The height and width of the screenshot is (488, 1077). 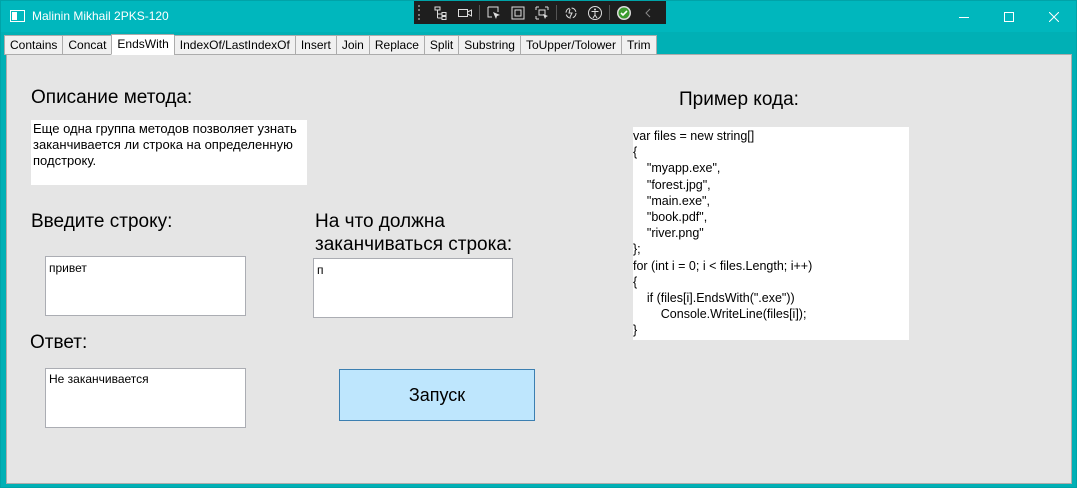 I want to click on track-focus-icon, so click(x=542, y=12).